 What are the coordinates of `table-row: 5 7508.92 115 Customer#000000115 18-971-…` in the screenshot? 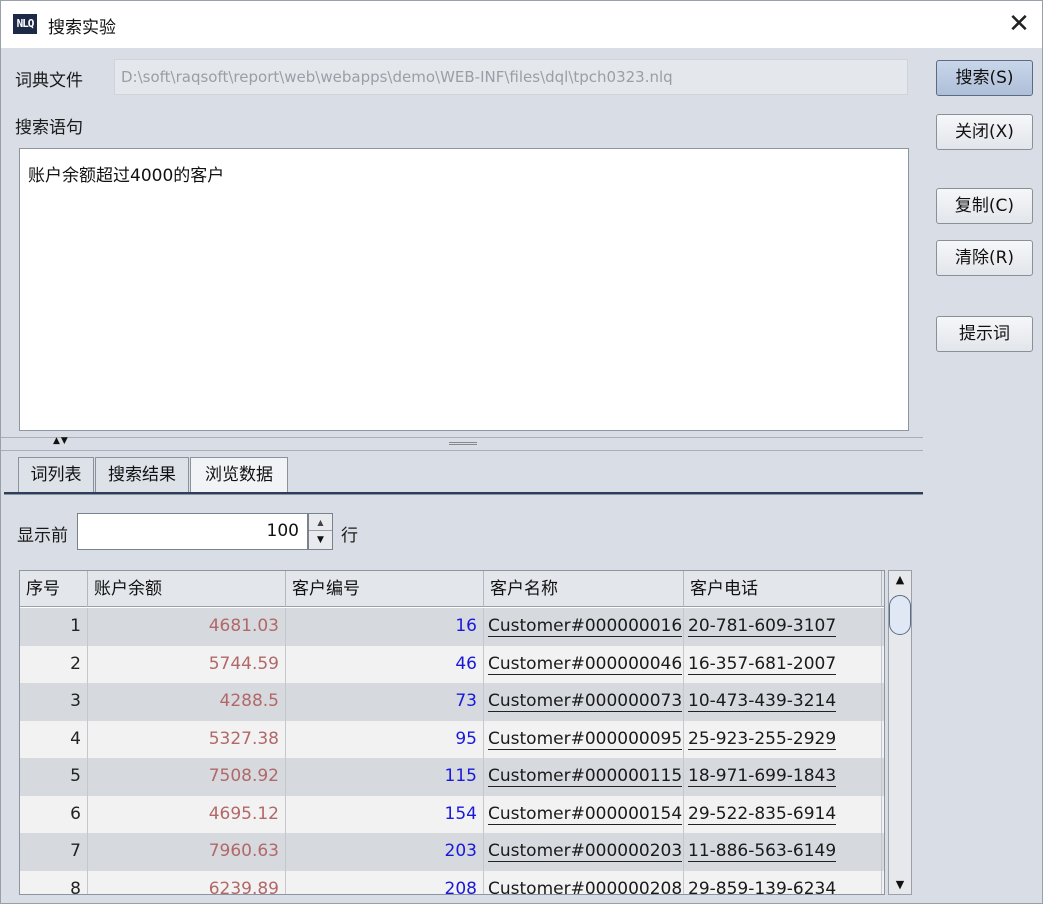 It's located at (452, 777).